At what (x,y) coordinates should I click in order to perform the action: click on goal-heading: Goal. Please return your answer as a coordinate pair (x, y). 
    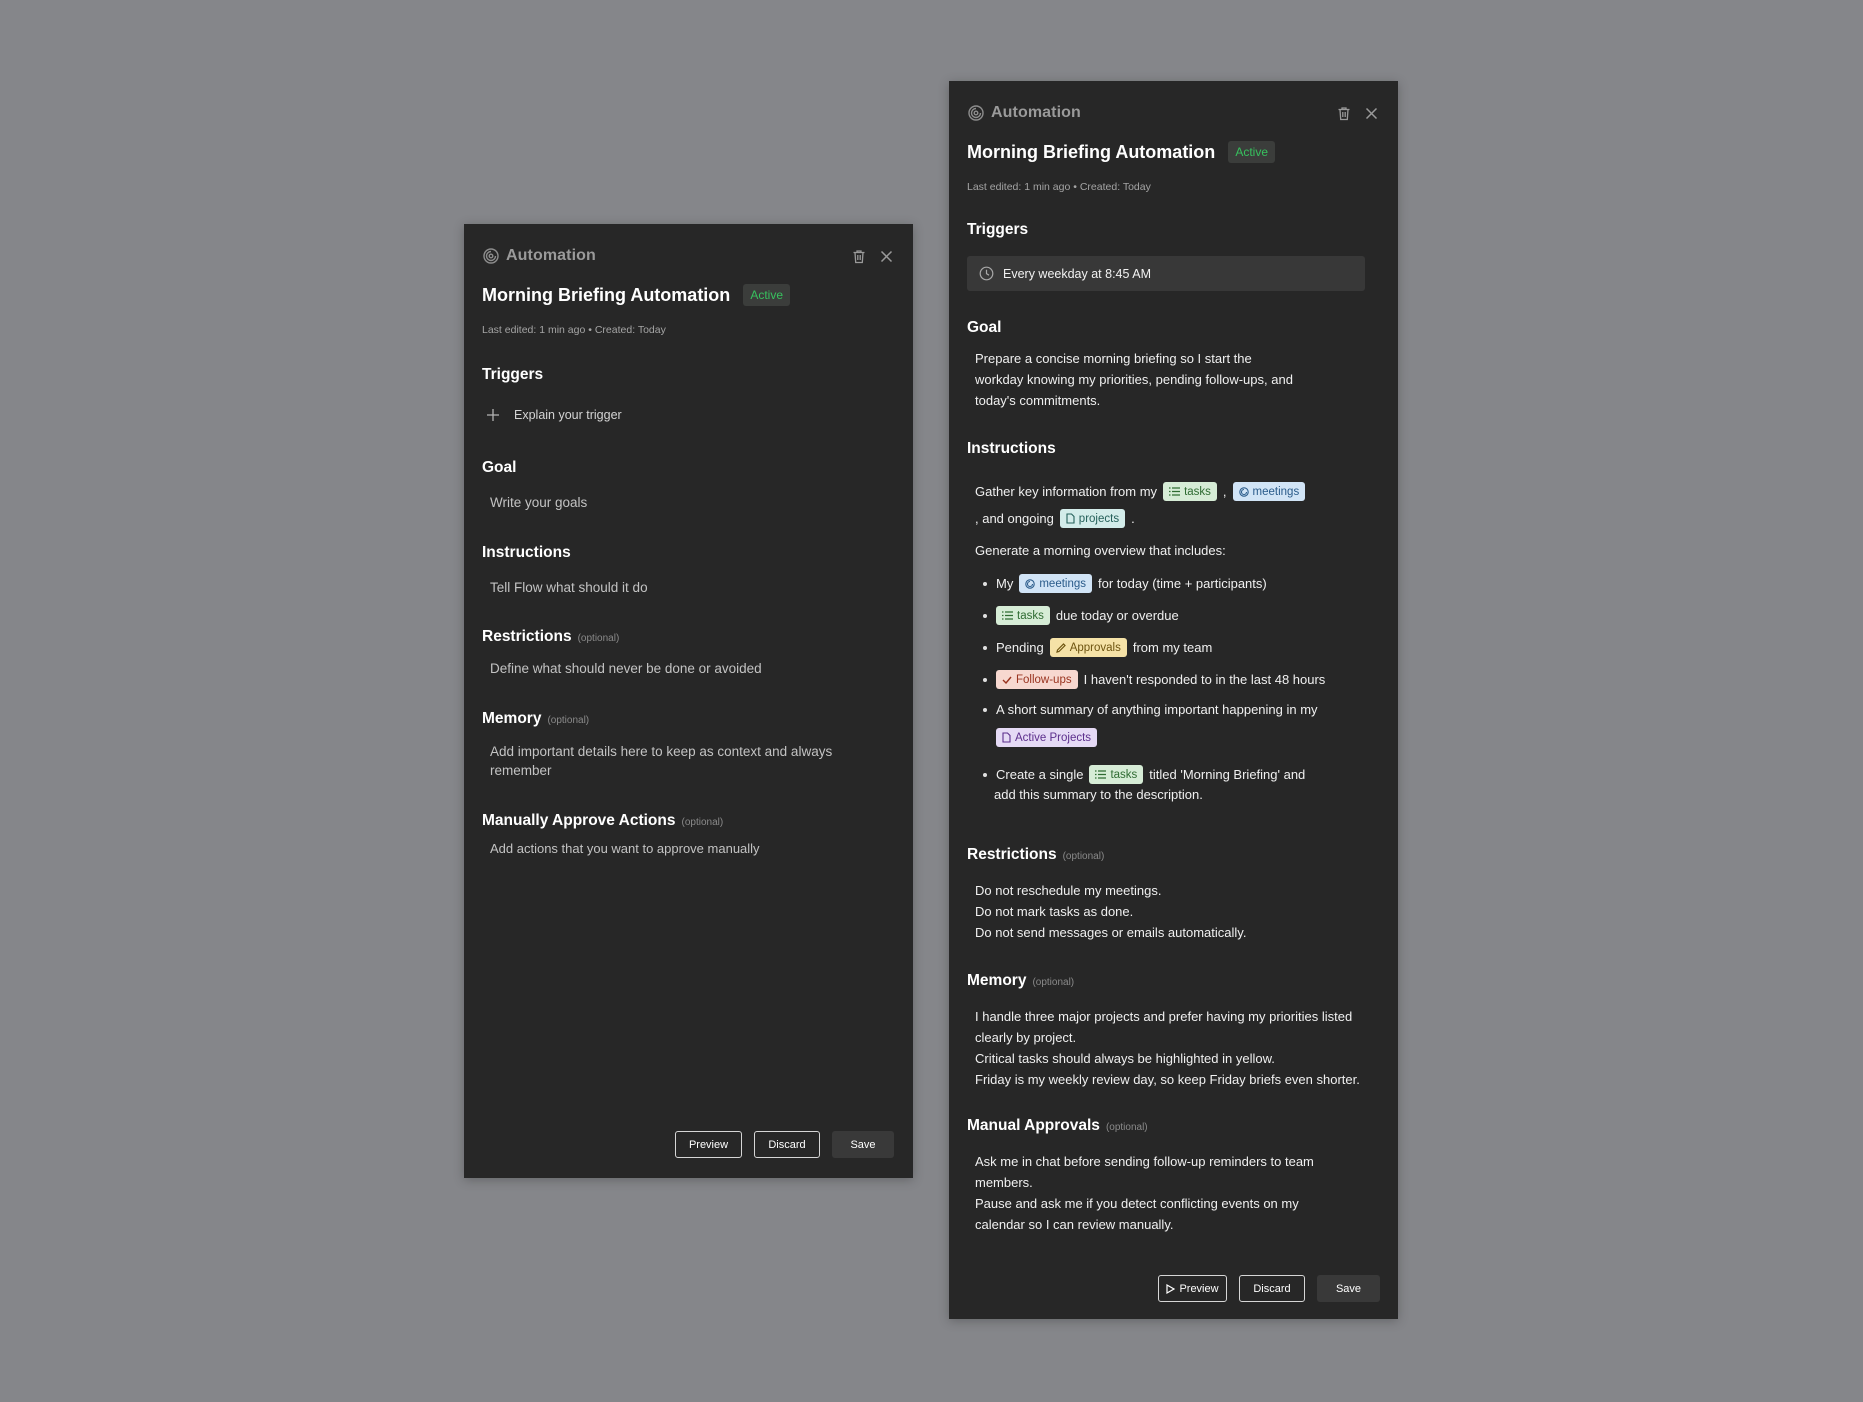
    Looking at the image, I should click on (499, 467).